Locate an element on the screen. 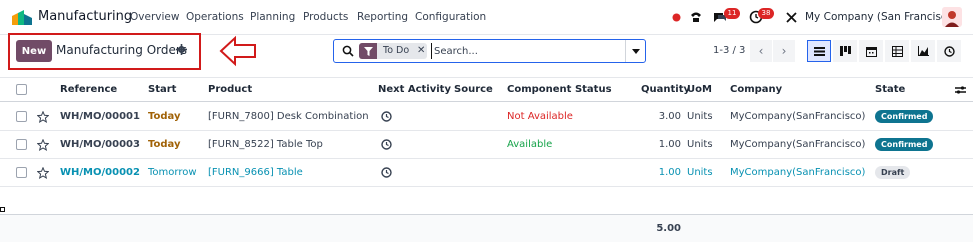 This screenshot has width=973, height=242. cell-state: Draft is located at coordinates (893, 172).